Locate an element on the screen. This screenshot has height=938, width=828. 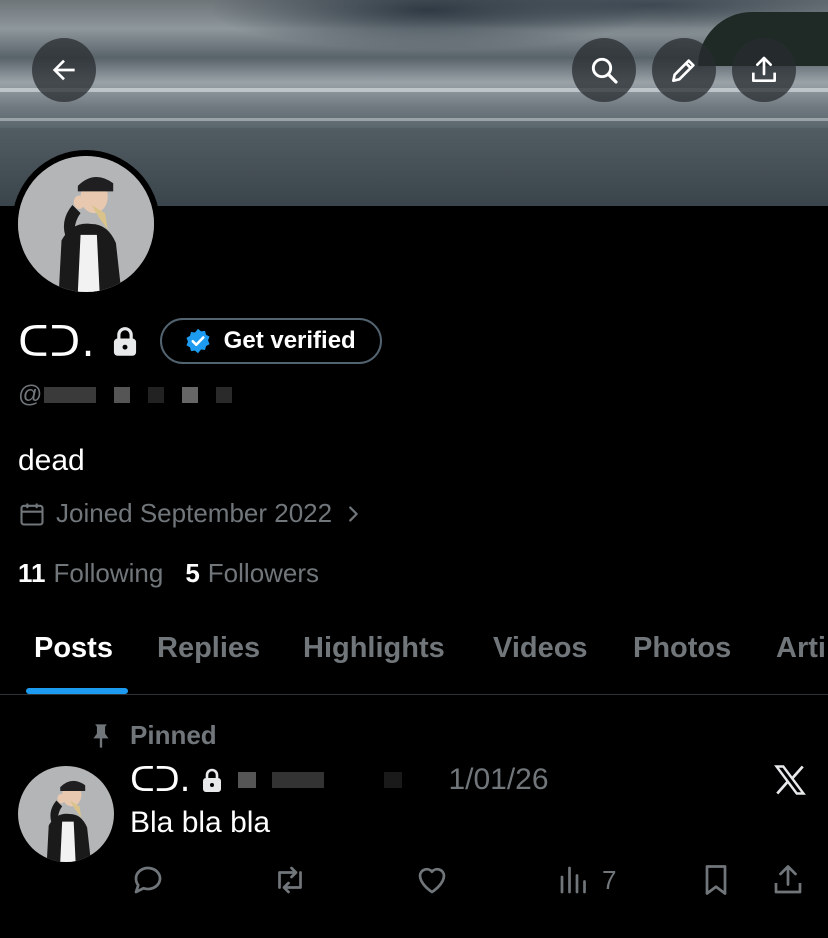
verified-badge-icon is located at coordinates (198, 341).